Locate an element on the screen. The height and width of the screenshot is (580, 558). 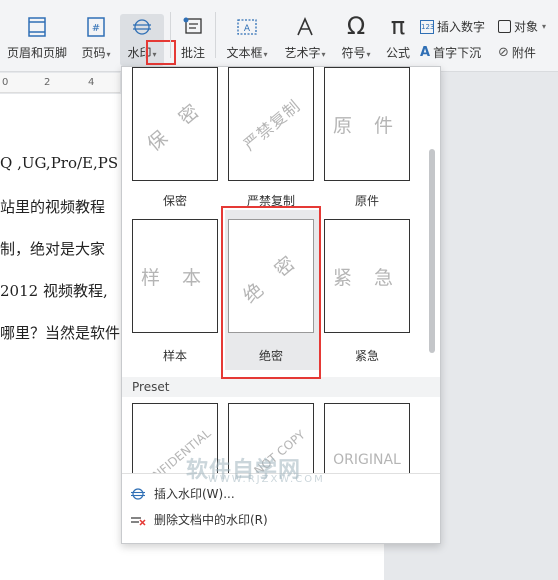
watermark-option-confidential: 保 密 is located at coordinates (175, 124).